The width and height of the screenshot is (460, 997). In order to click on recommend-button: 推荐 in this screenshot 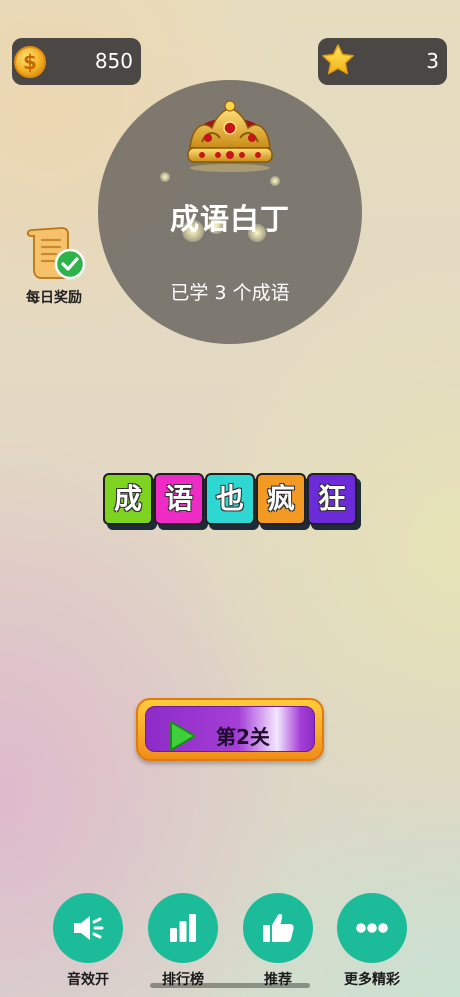, I will do `click(277, 943)`.